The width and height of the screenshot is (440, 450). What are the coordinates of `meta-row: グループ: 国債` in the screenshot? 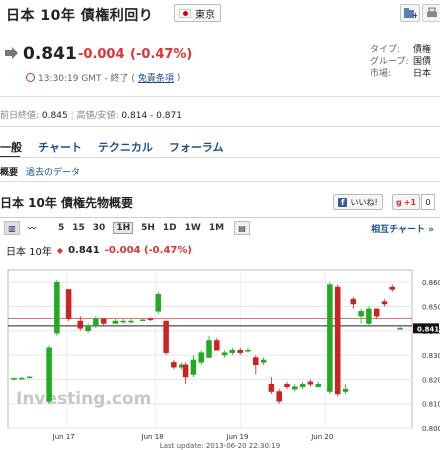 It's located at (403, 62).